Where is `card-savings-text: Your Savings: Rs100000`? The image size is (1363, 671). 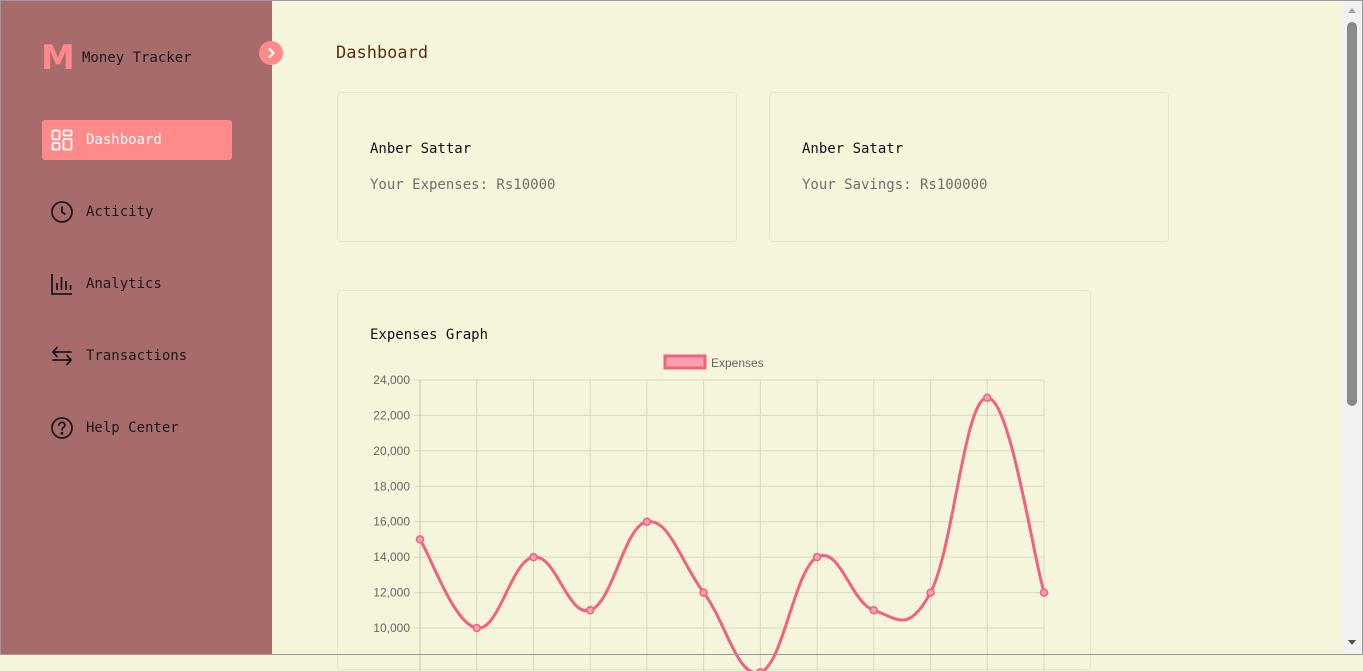
card-savings-text: Your Savings: Rs100000 is located at coordinates (895, 185).